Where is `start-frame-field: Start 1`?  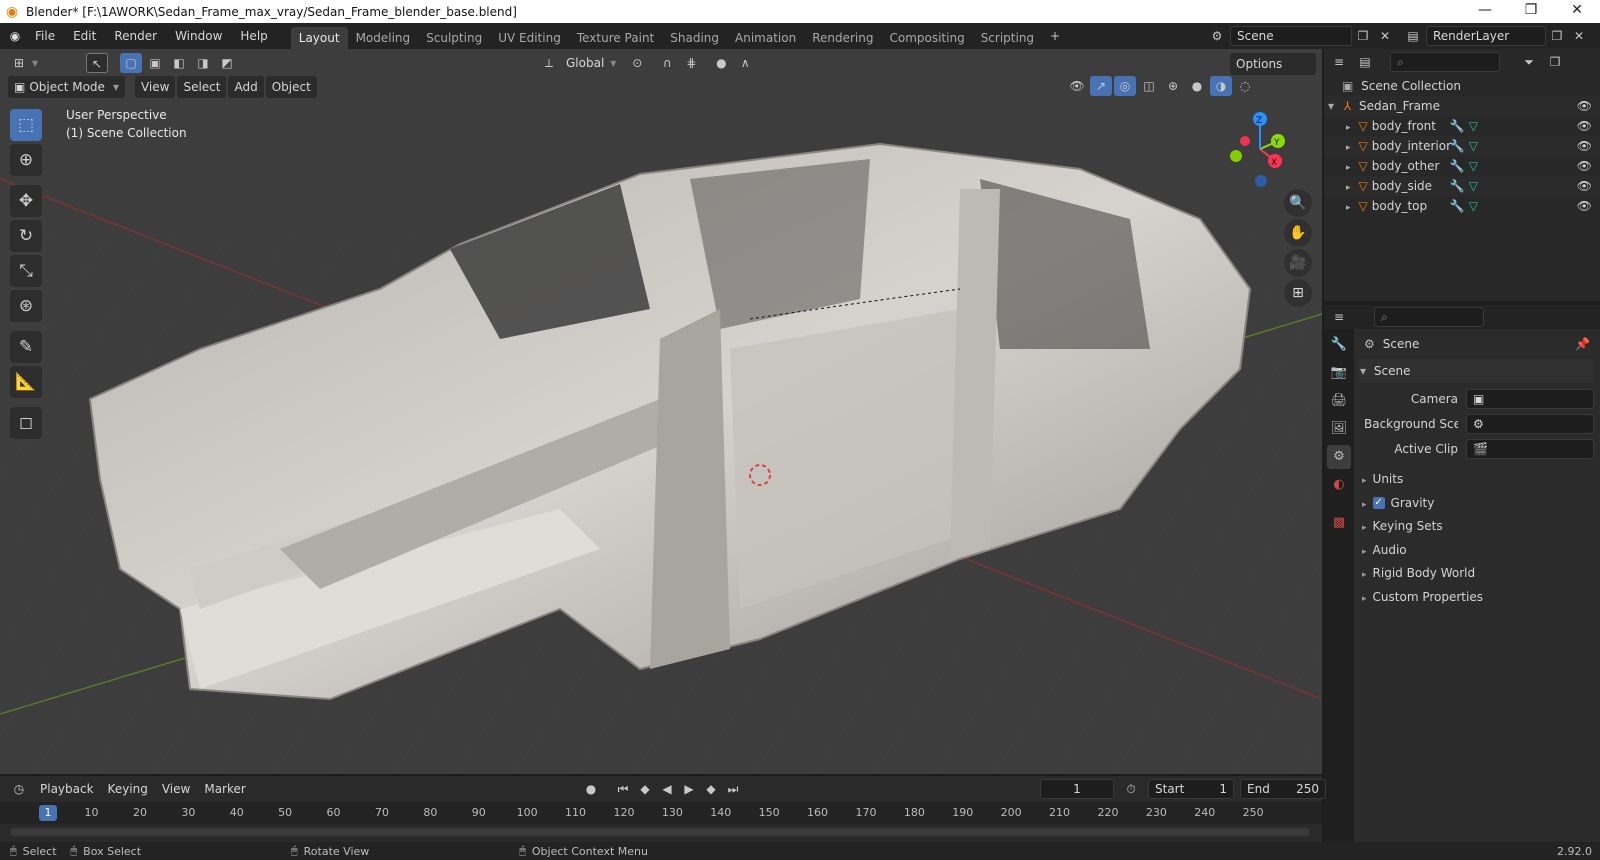
start-frame-field: Start 1 is located at coordinates (1191, 789).